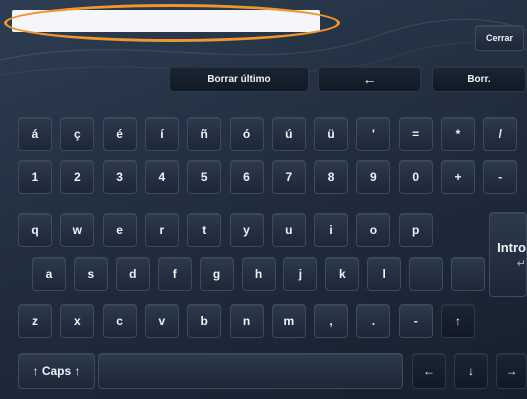 The width and height of the screenshot is (527, 399). What do you see at coordinates (56, 371) in the screenshot?
I see `caps-lock-key: ↑ Caps ↑` at bounding box center [56, 371].